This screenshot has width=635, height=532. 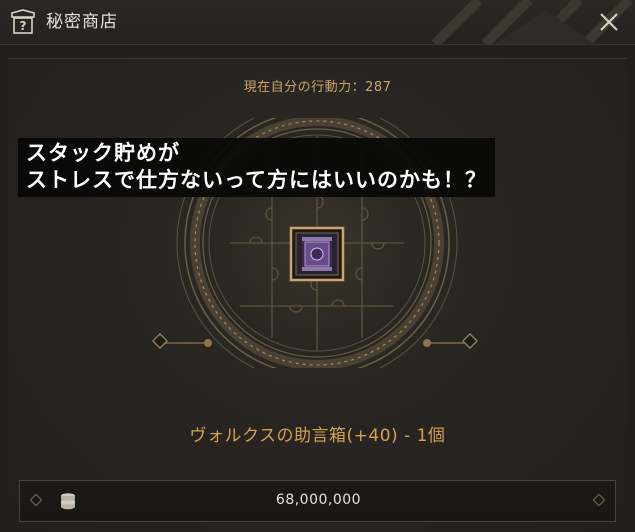 I want to click on action-power-label: 現在自分の行動力：287, so click(x=317, y=87).